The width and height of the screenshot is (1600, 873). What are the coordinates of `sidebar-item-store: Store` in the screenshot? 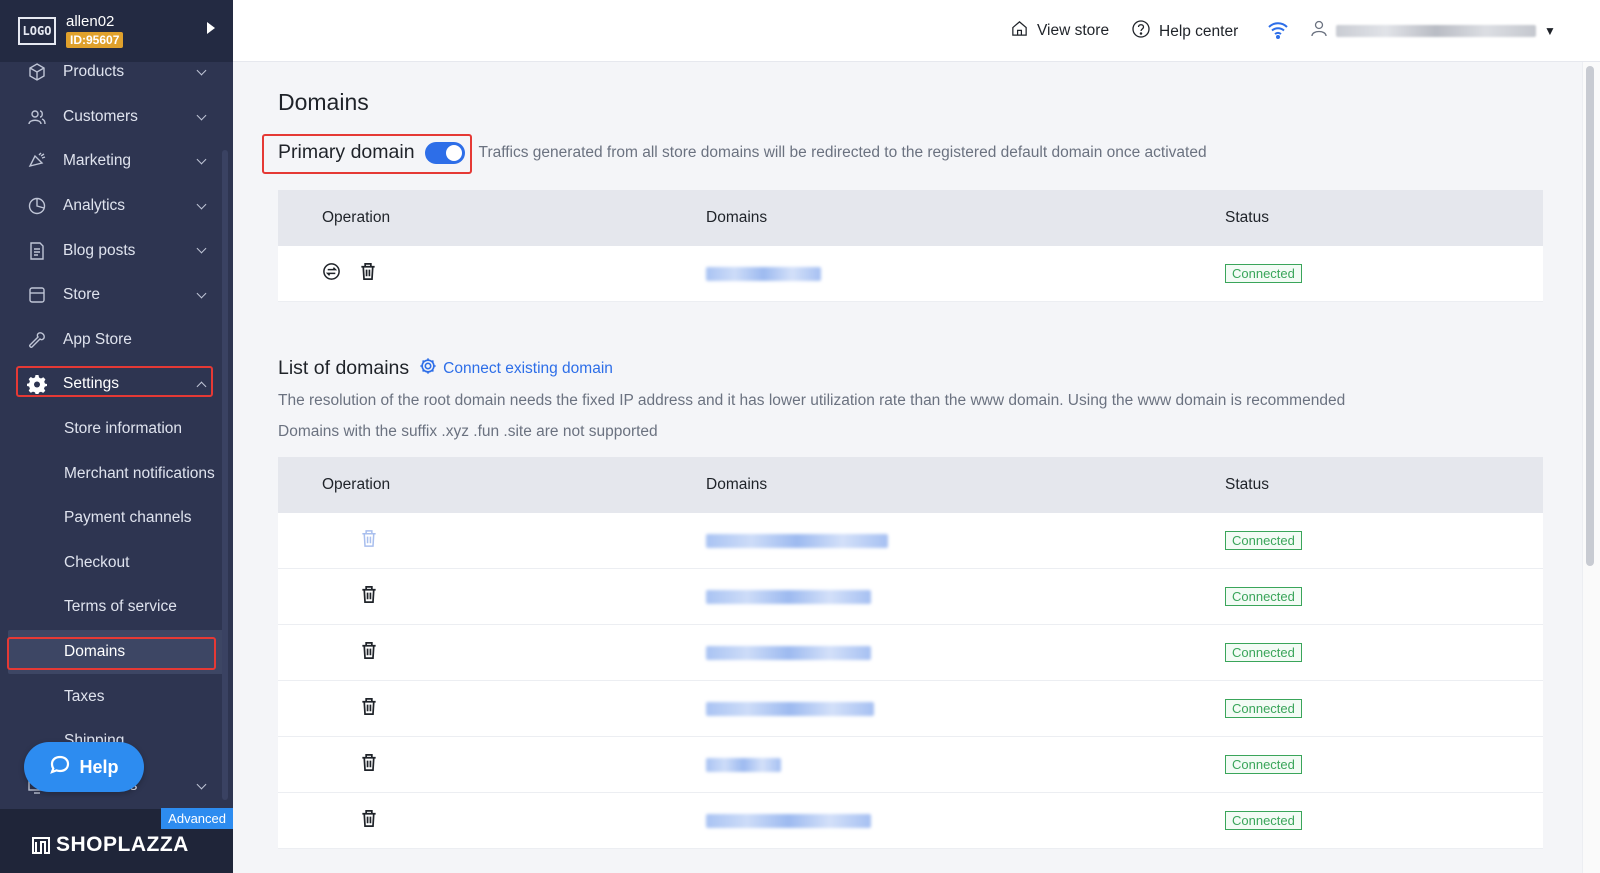 It's located at (116, 295).